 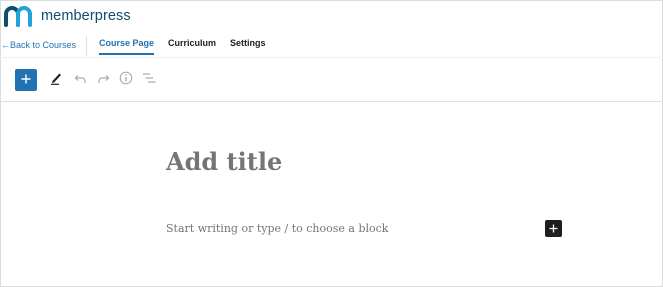 What do you see at coordinates (20, 16) in the screenshot?
I see `memberpress-logo-icon` at bounding box center [20, 16].